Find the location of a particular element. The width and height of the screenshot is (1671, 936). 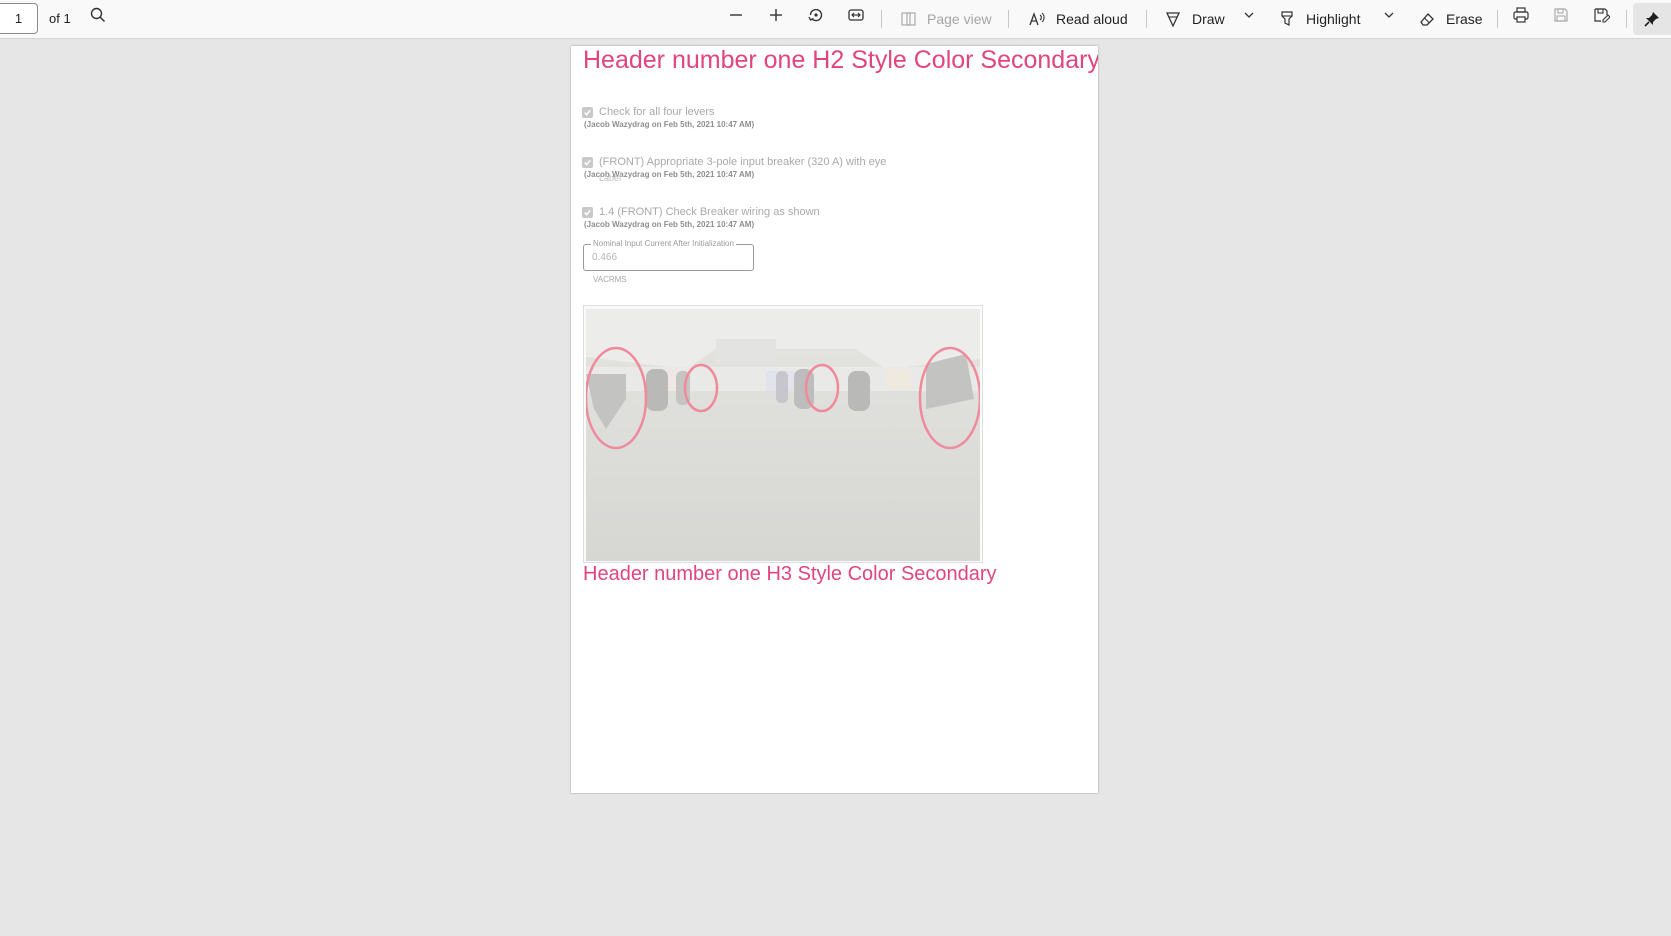

page-total-label: of 1 is located at coordinates (60, 18).